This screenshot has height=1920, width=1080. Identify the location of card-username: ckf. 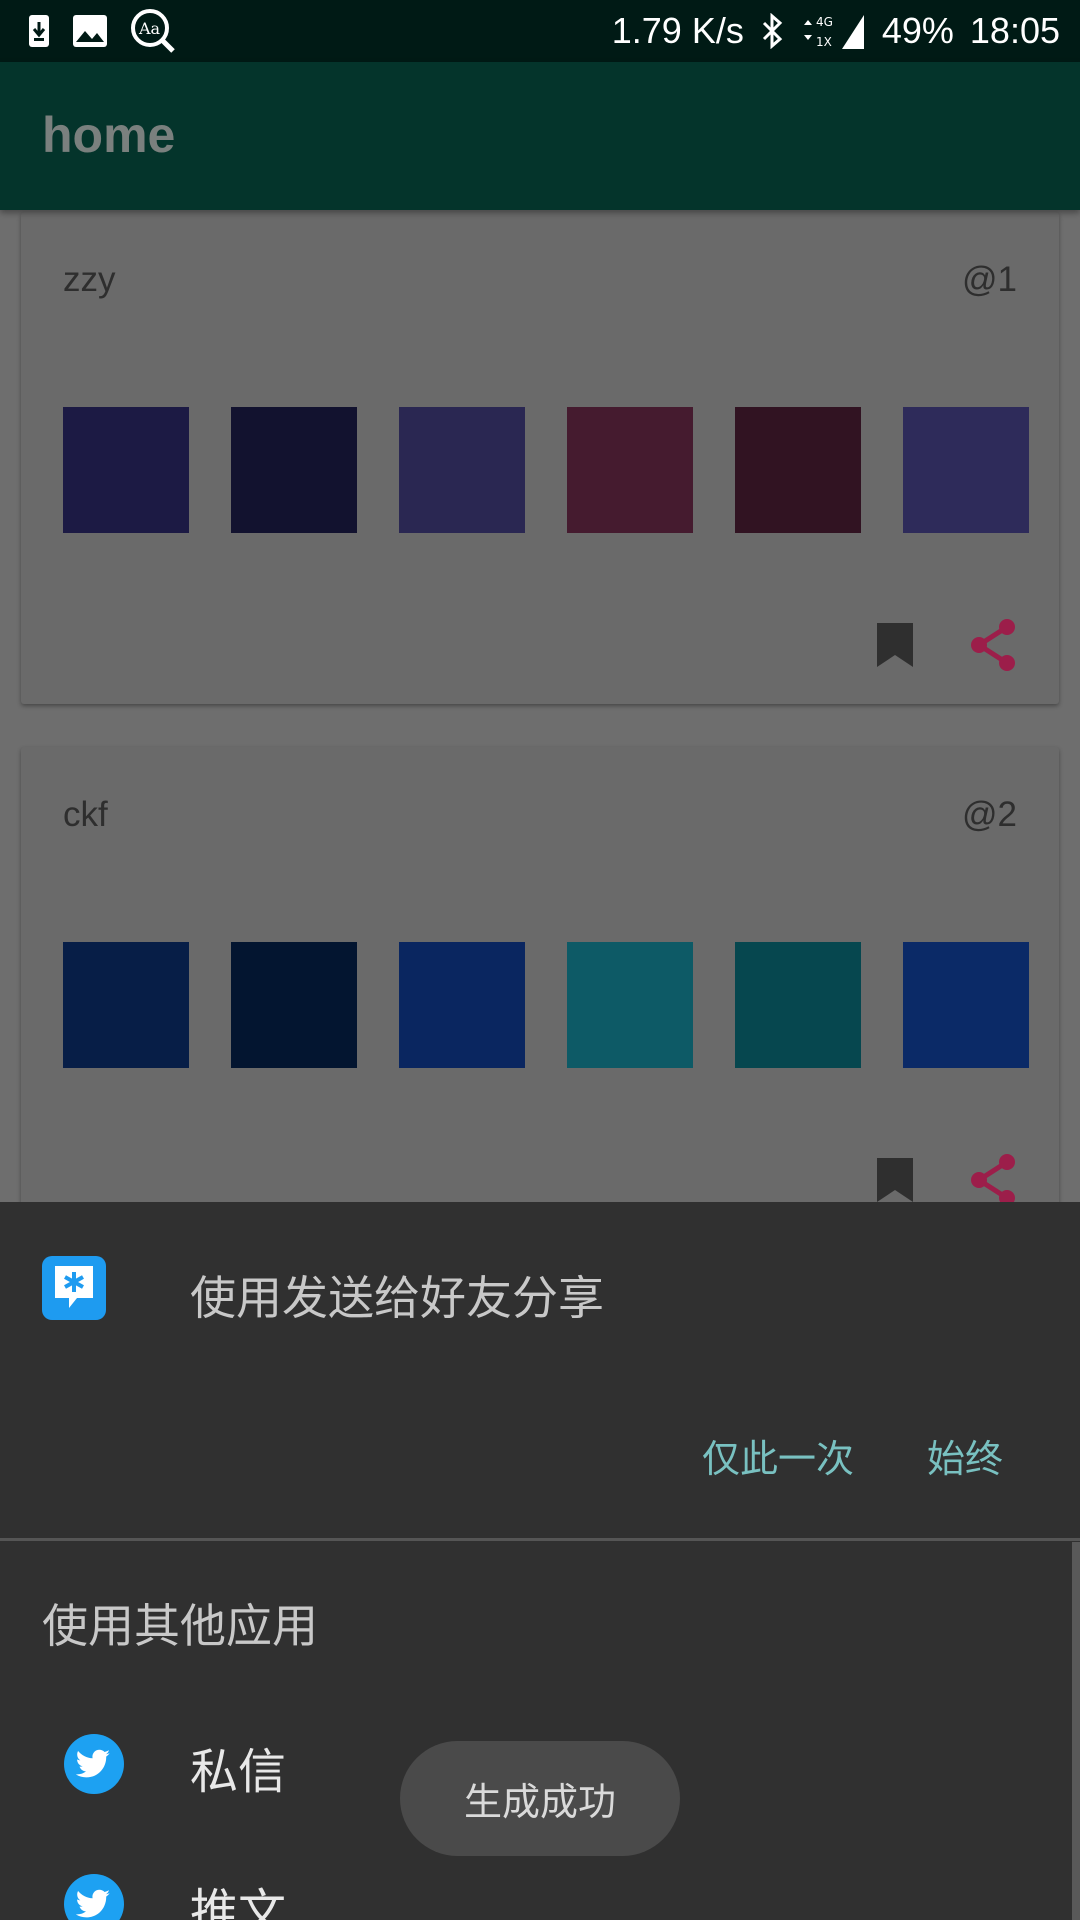
(85, 814).